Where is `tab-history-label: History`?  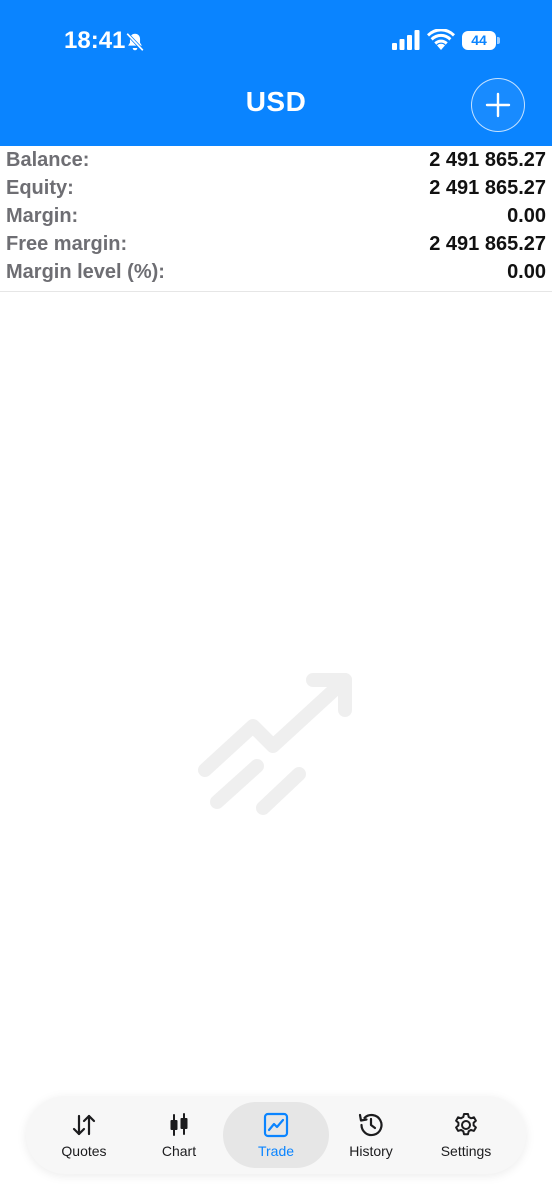 tab-history-label: History is located at coordinates (371, 1151).